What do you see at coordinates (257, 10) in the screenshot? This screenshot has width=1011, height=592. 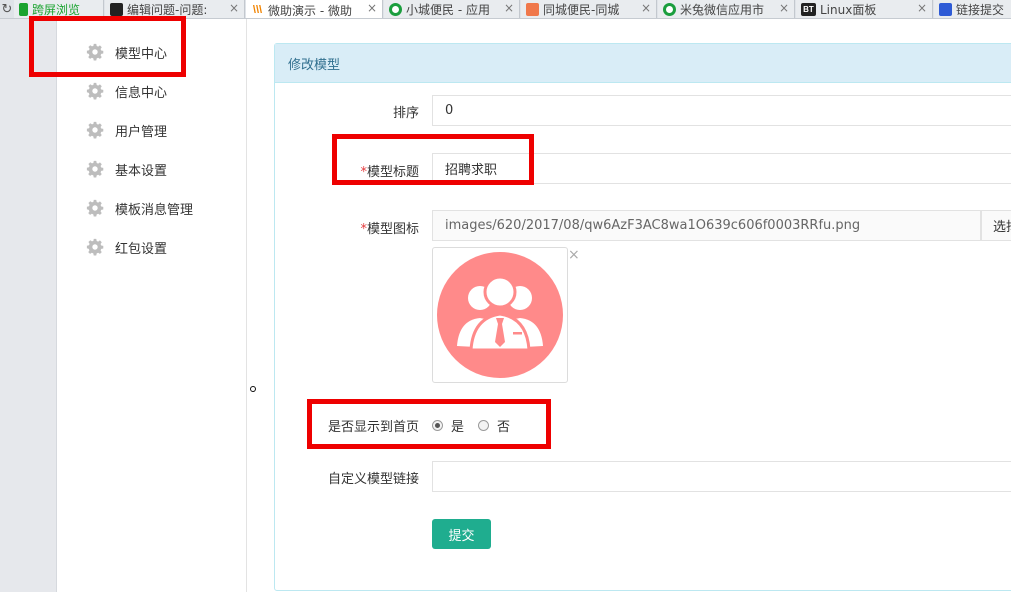 I see `vv-logo-icon: \\\` at bounding box center [257, 10].